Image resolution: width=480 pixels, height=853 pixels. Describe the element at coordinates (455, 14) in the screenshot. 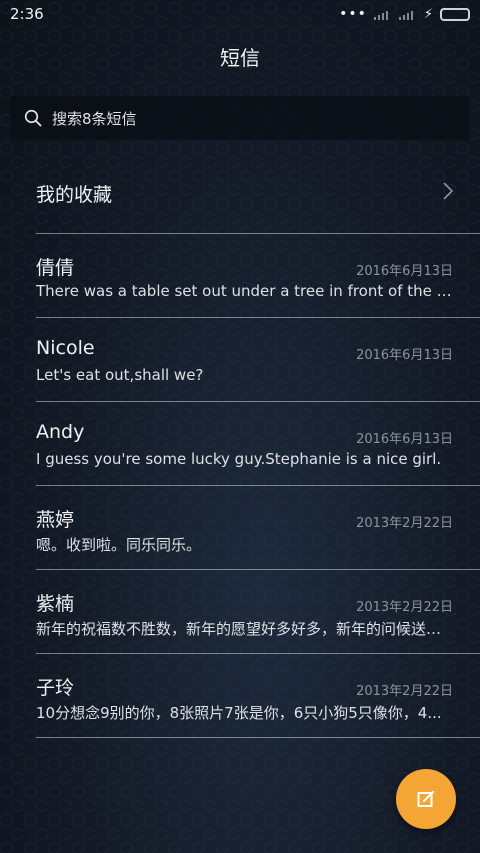

I see `battery-icon` at that location.